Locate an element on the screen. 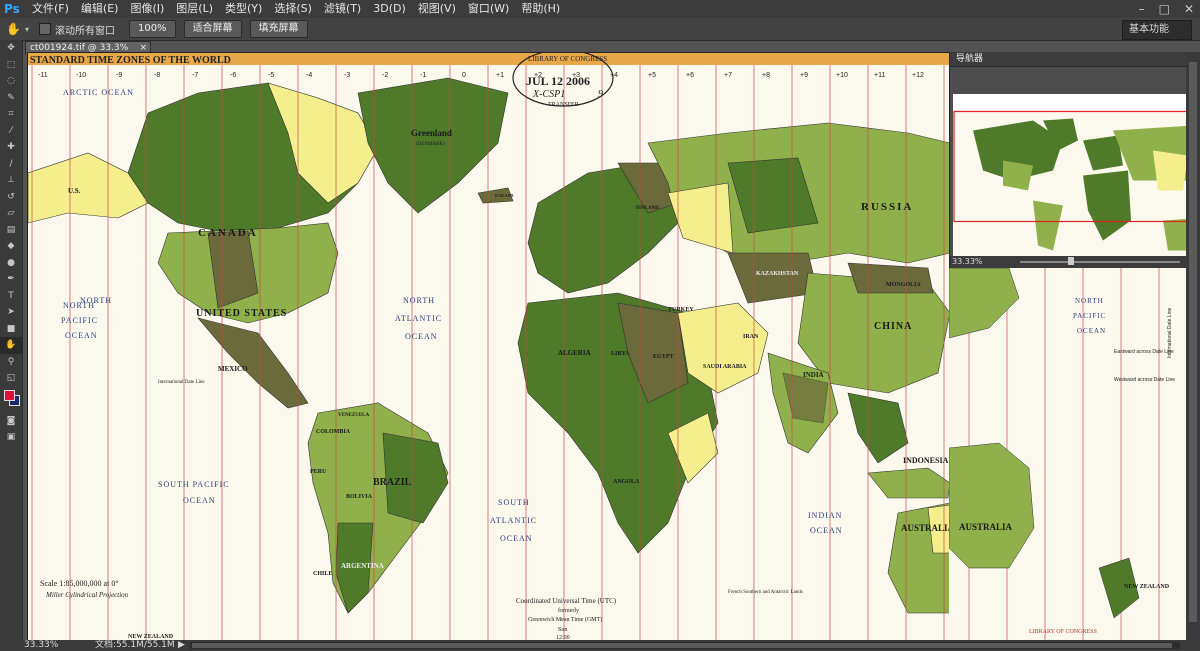 This screenshot has height=651, width=1200. menu-window: 窗口(W) is located at coordinates (488, 9).